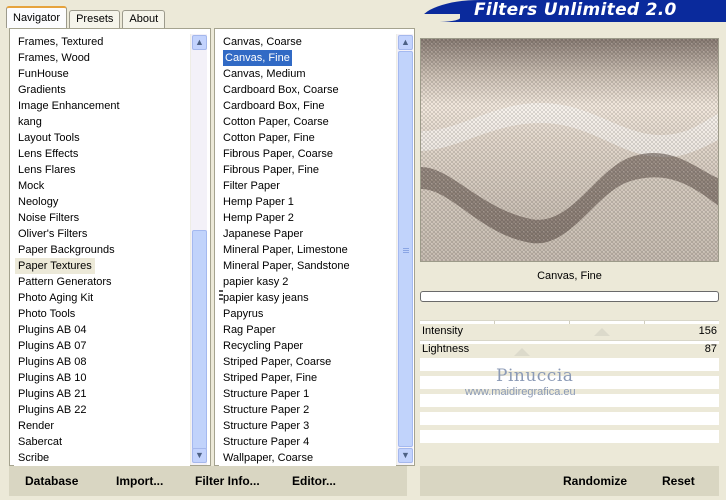 The image size is (726, 500). What do you see at coordinates (102, 58) in the screenshot?
I see `list-item: Frames, Wood` at bounding box center [102, 58].